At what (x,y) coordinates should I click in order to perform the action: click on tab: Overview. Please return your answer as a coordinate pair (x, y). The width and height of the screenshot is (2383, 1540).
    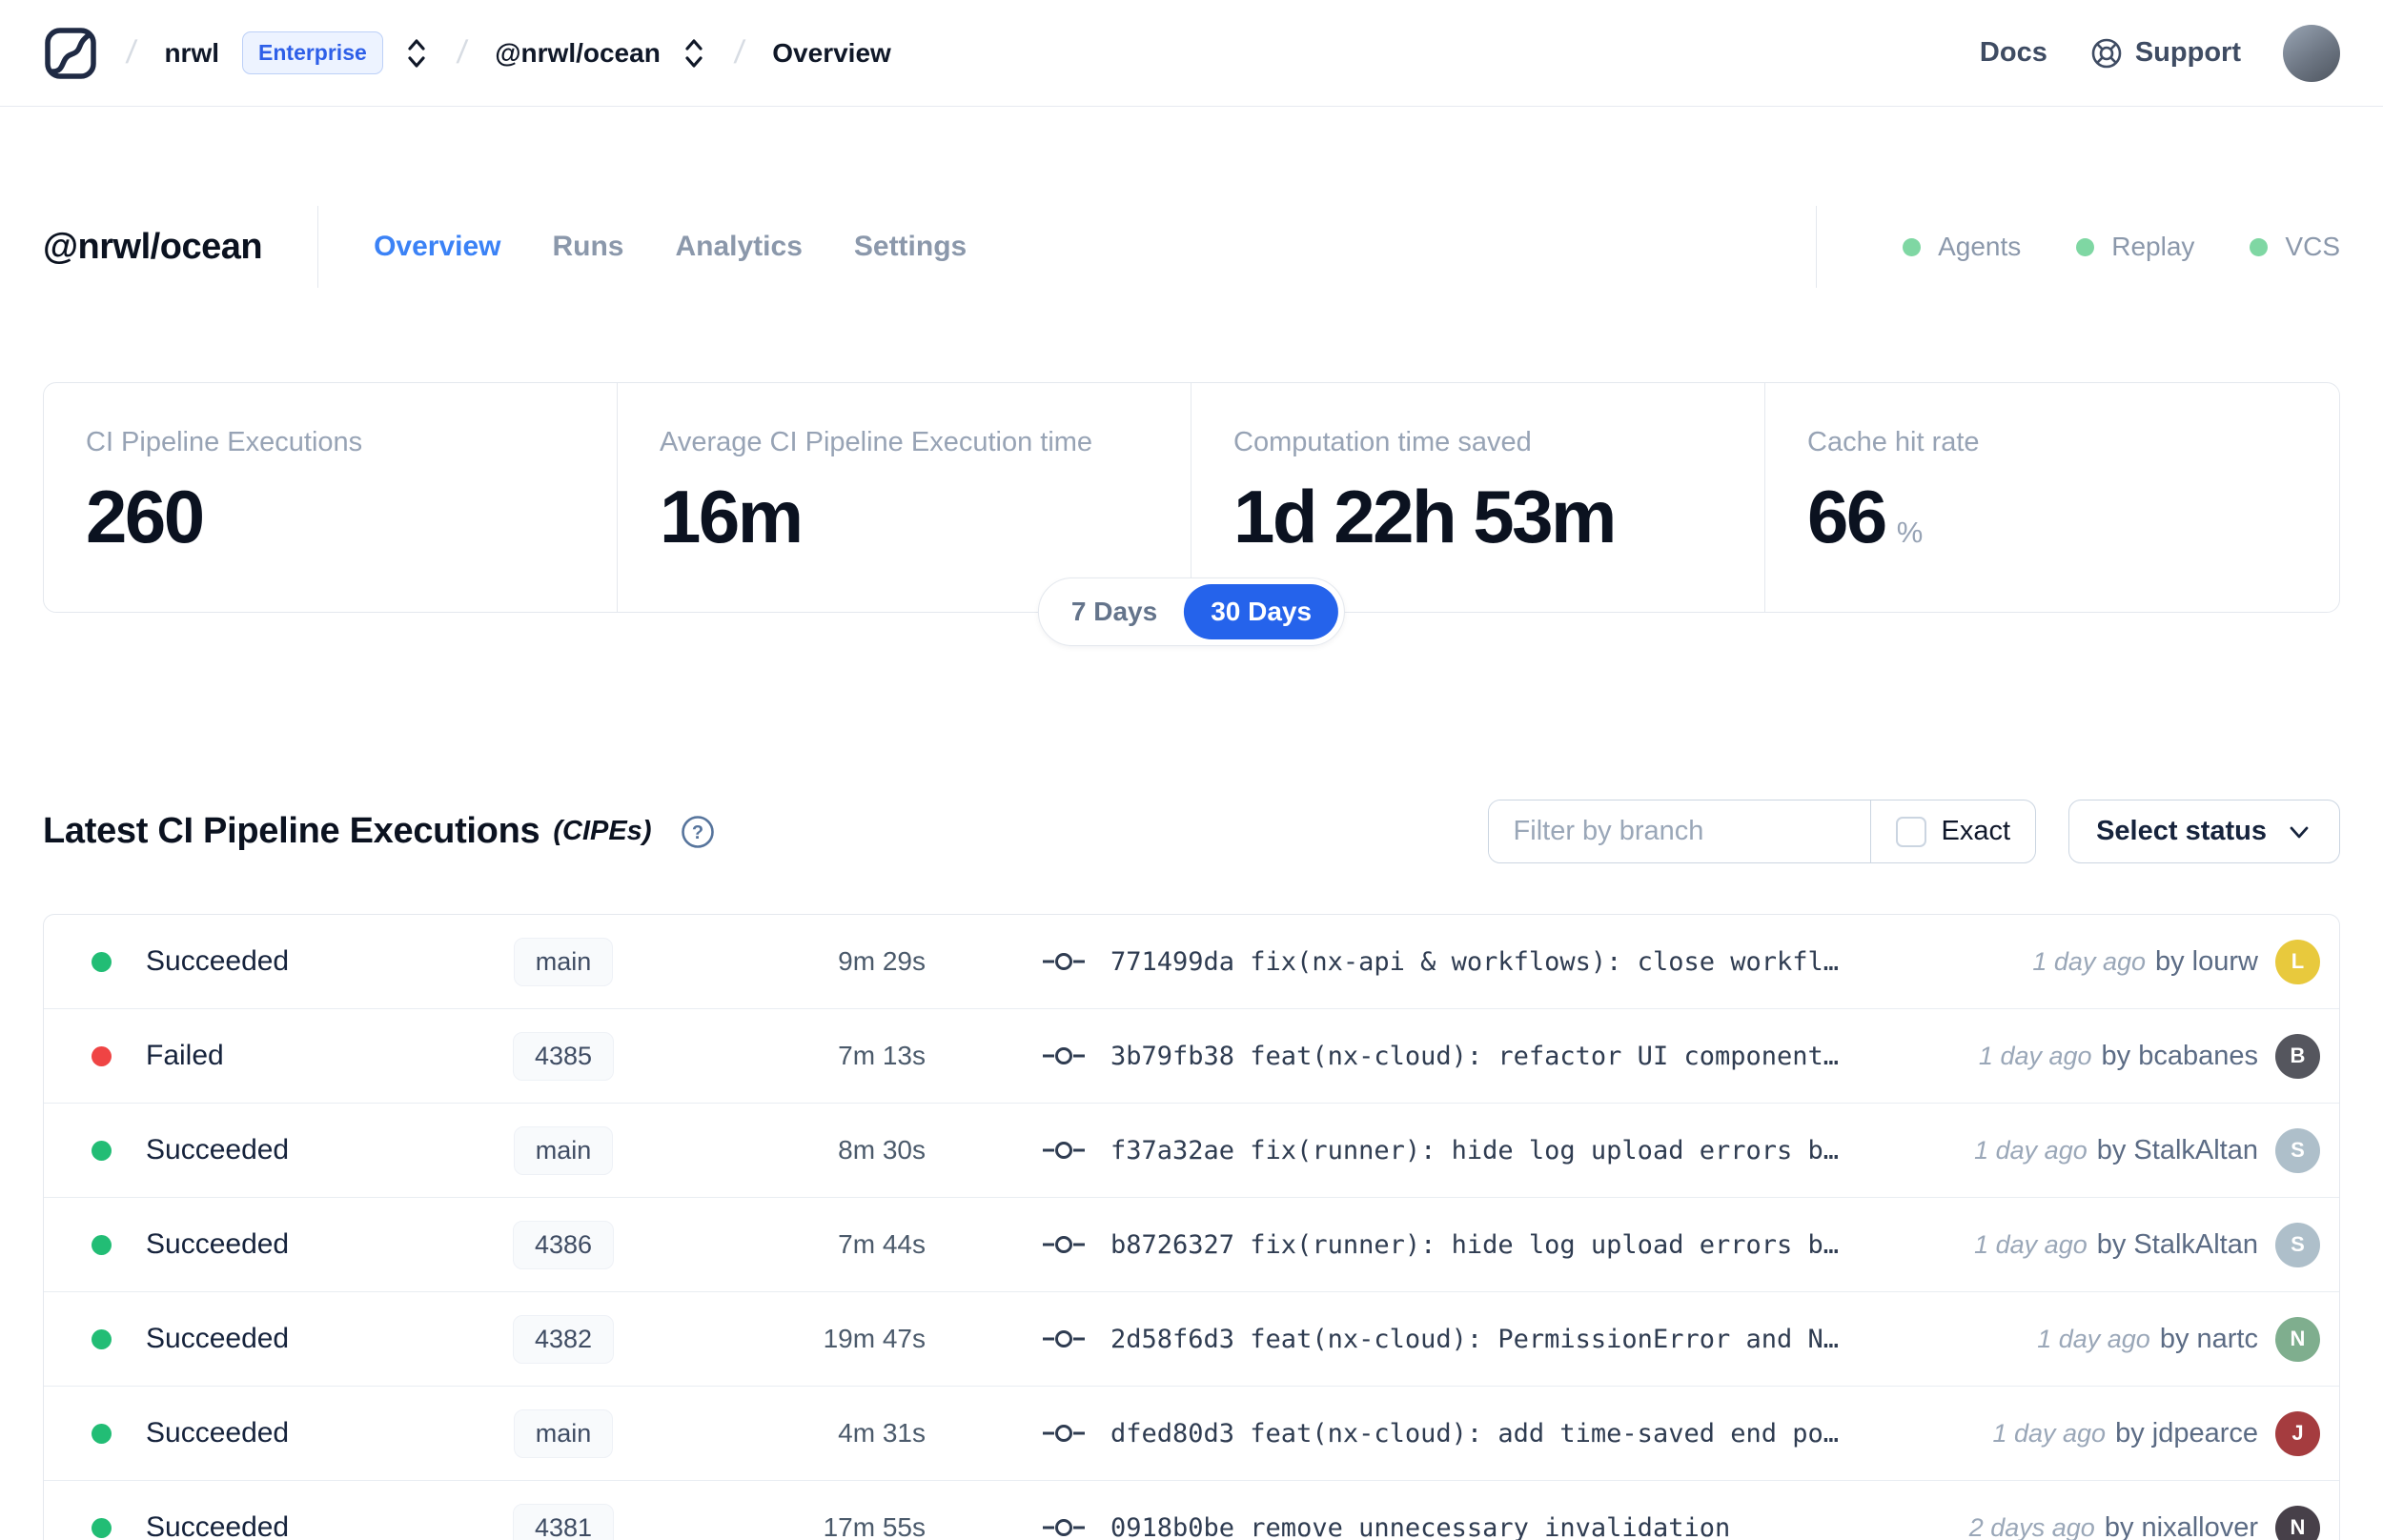
    Looking at the image, I should click on (437, 247).